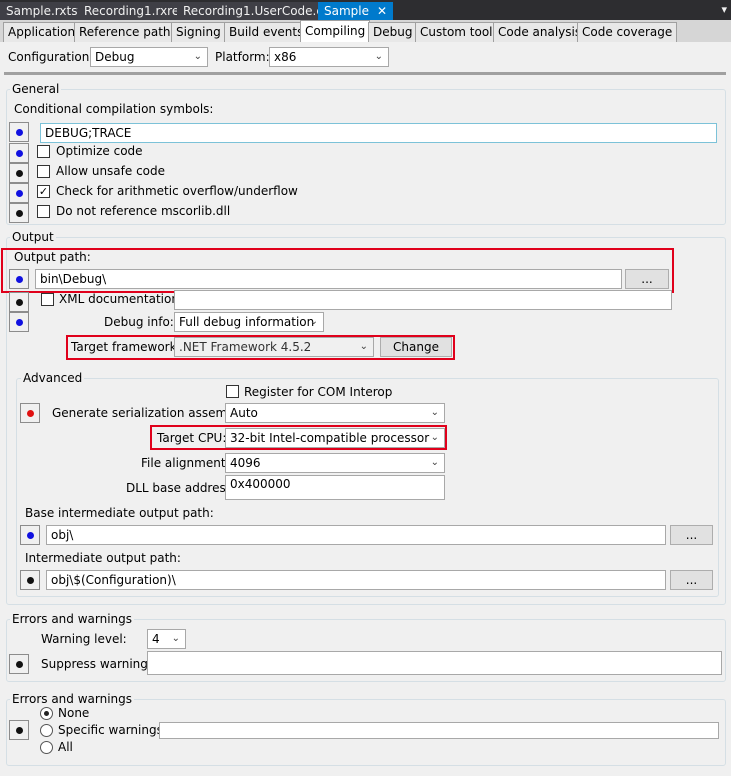  I want to click on suppress-label: Suppress warnings:, so click(100, 664).